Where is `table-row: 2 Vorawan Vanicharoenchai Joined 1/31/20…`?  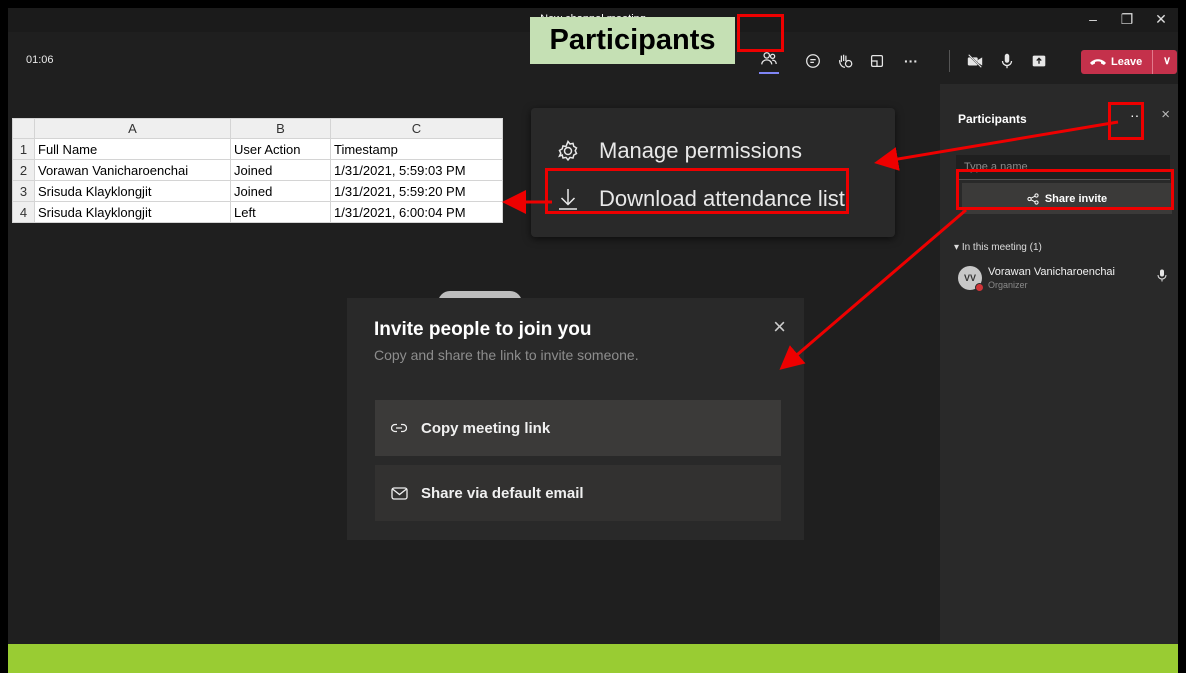
table-row: 2 Vorawan Vanicharoenchai Joined 1/31/20… is located at coordinates (257, 170).